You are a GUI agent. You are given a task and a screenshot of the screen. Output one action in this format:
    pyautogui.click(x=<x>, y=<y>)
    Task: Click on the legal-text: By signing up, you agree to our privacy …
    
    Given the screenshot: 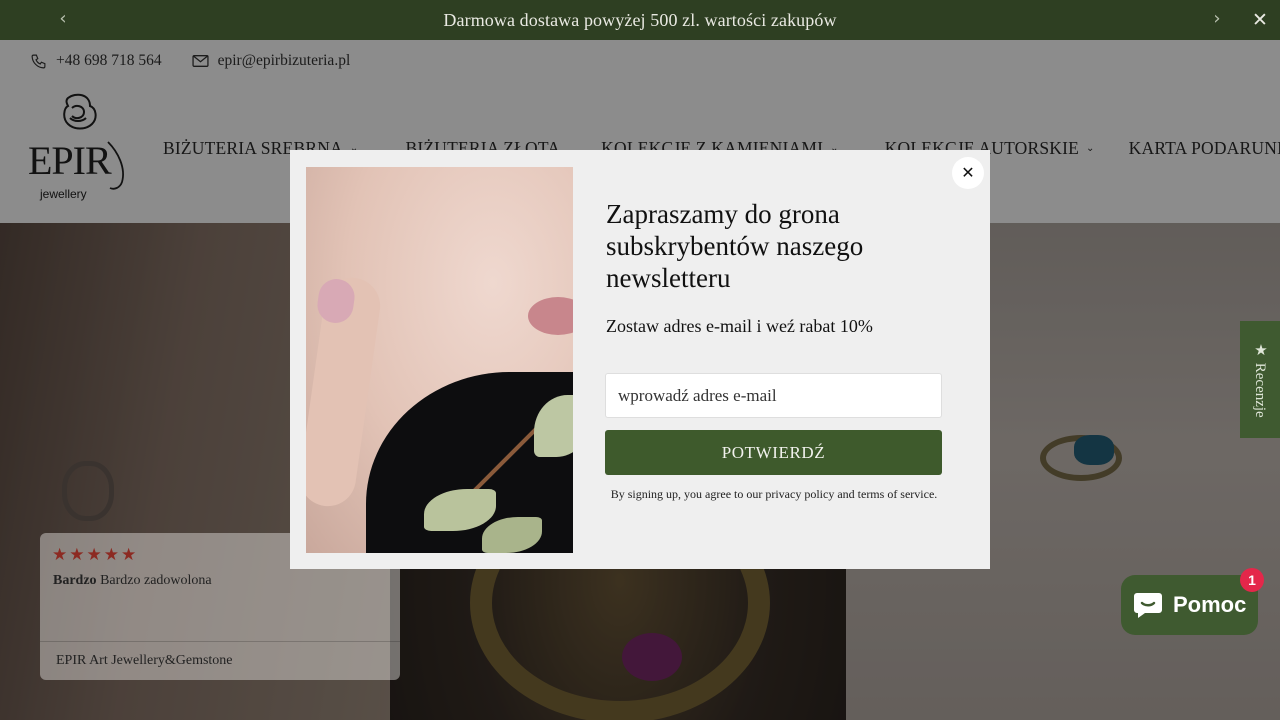 What is the action you would take?
    pyautogui.click(x=774, y=494)
    